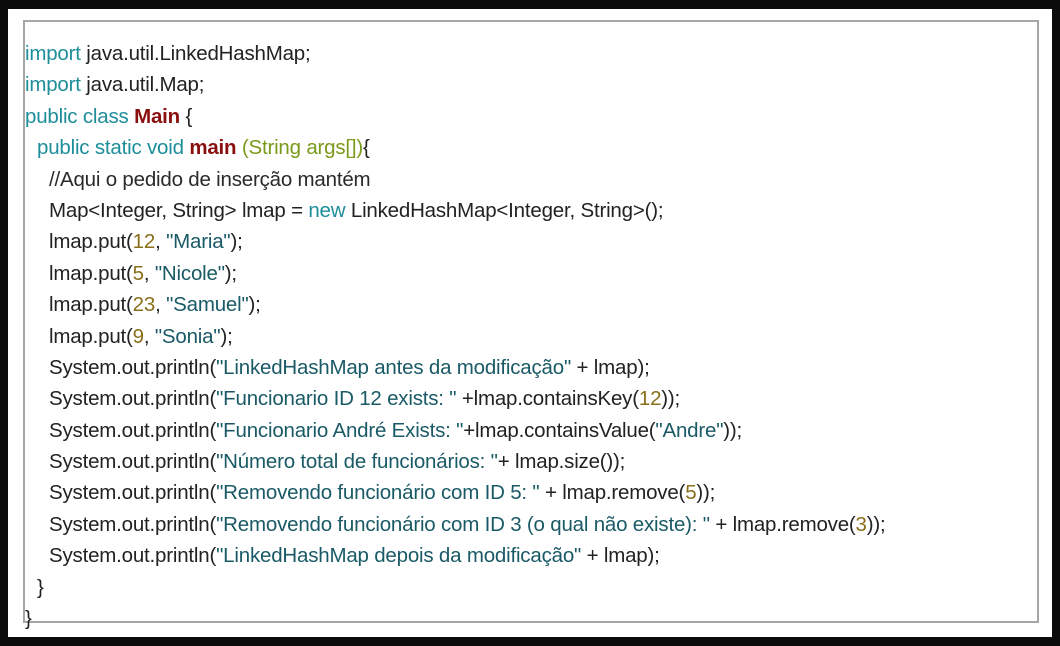 The image size is (1060, 646). Describe the element at coordinates (531, 587) in the screenshot. I see `code-line-18: }` at that location.